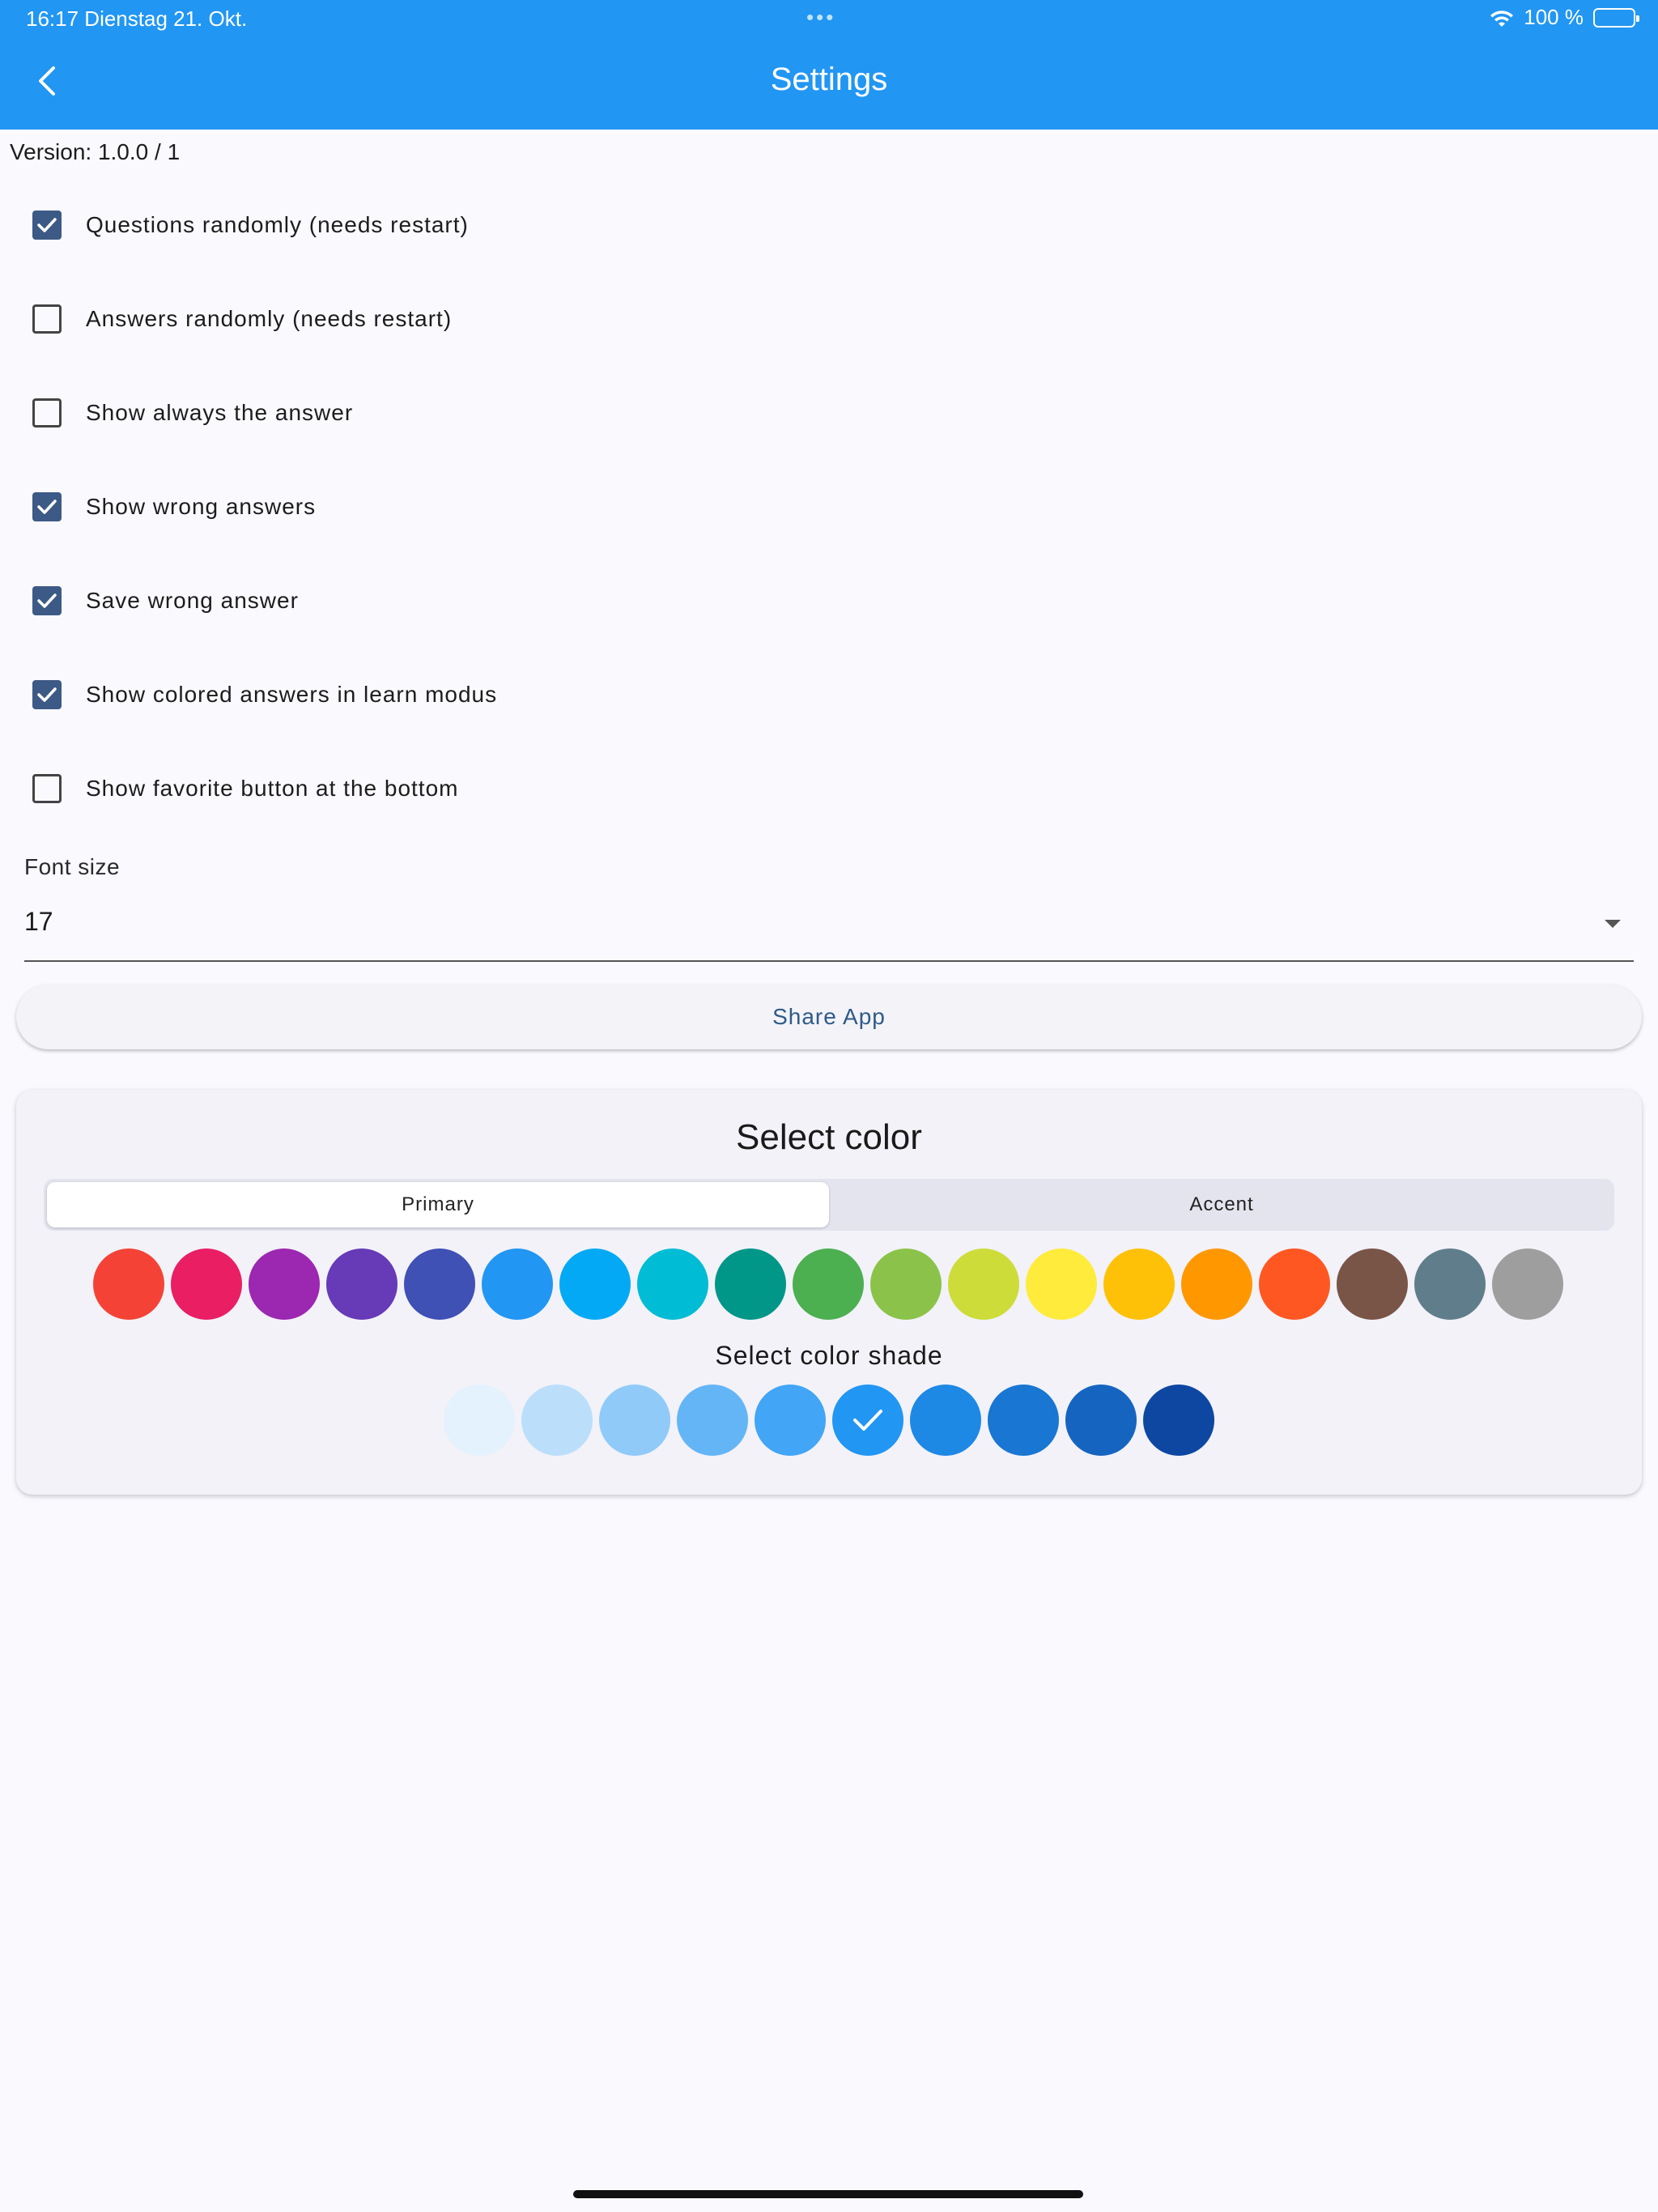  I want to click on page-title: Settings, so click(829, 79).